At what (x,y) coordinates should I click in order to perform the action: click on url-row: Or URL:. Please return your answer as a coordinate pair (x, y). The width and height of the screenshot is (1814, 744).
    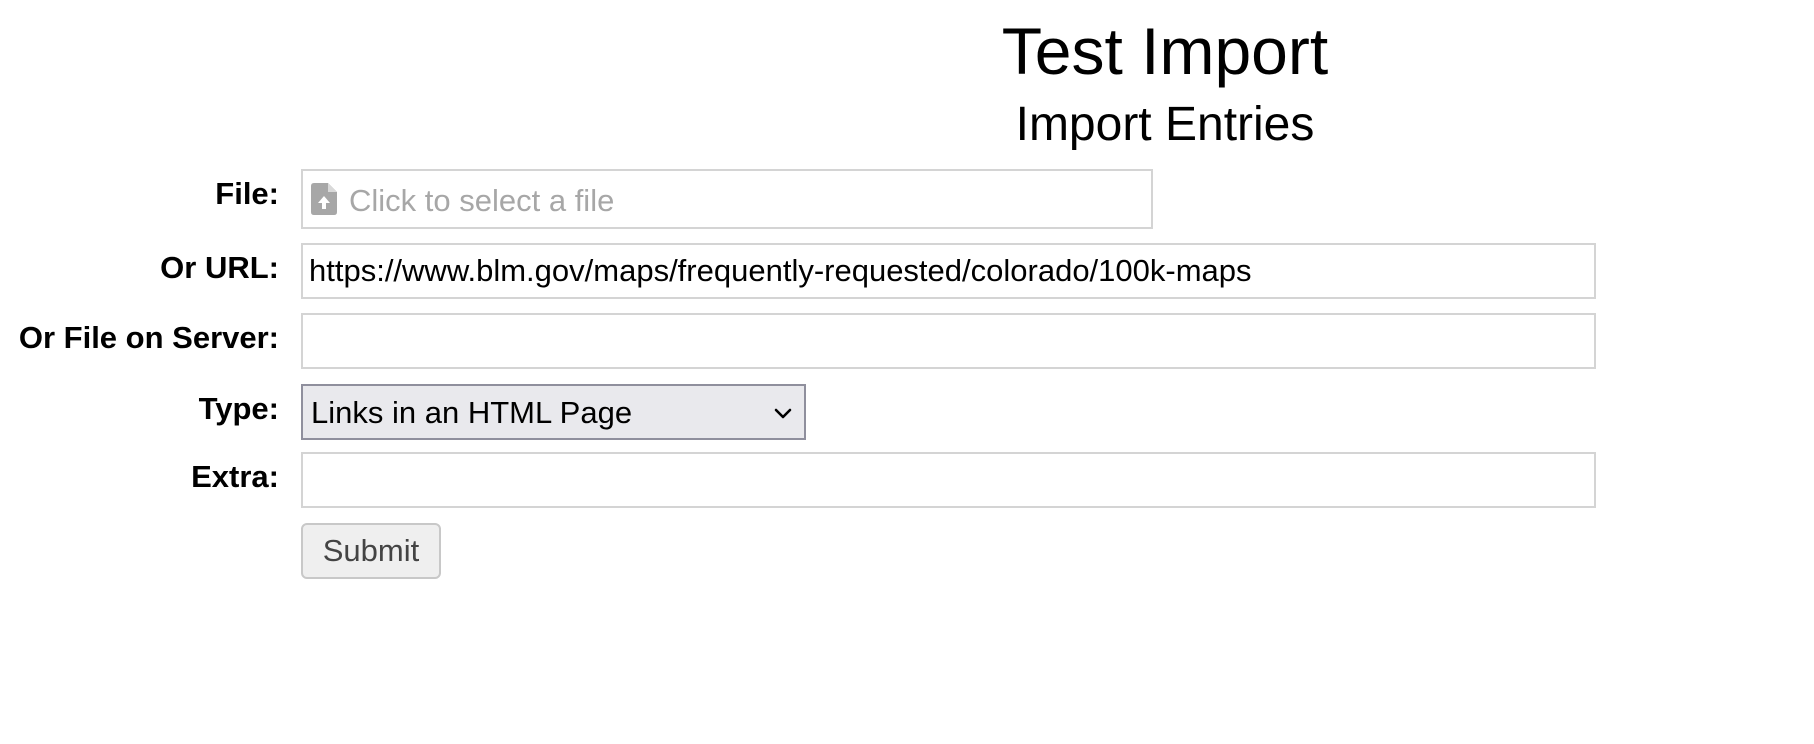
    Looking at the image, I should click on (907, 271).